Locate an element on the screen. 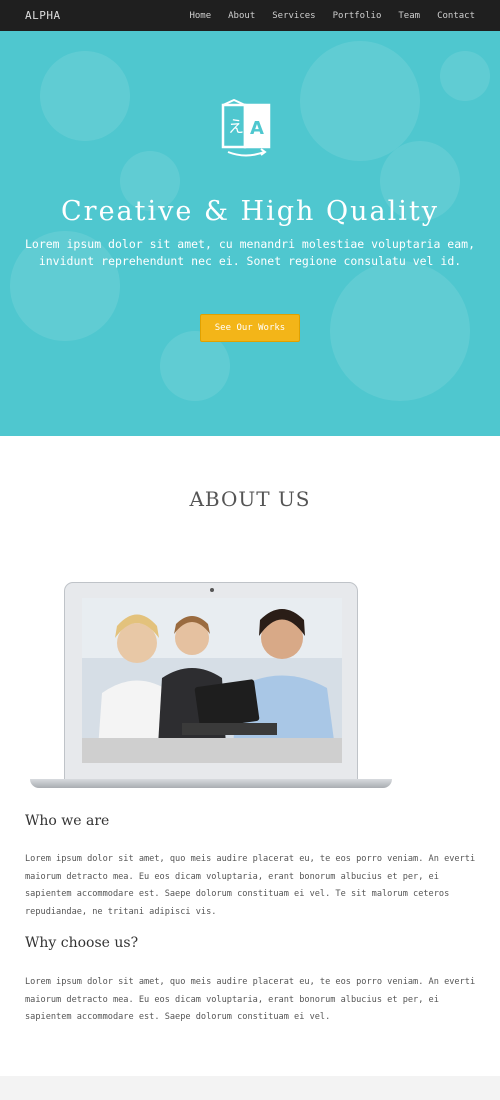 The image size is (500, 1100). who-we-are-heading: Who we are is located at coordinates (67, 821).